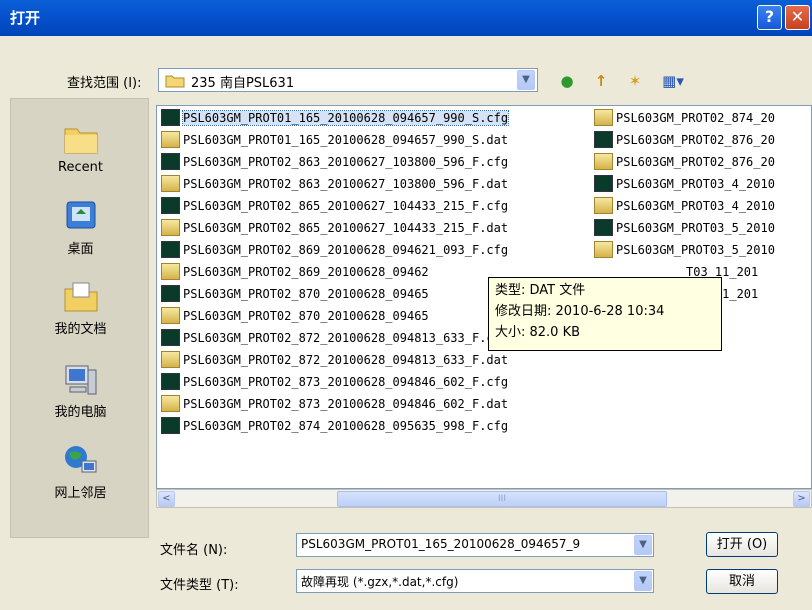 This screenshot has height=610, width=812. What do you see at coordinates (80, 459) in the screenshot?
I see `network-icon` at bounding box center [80, 459].